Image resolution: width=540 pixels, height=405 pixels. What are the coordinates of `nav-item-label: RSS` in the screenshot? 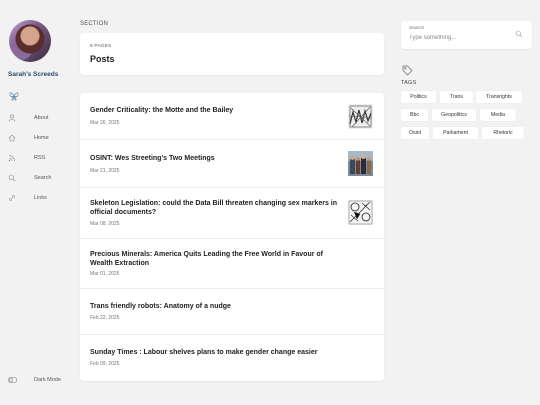 It's located at (40, 158).